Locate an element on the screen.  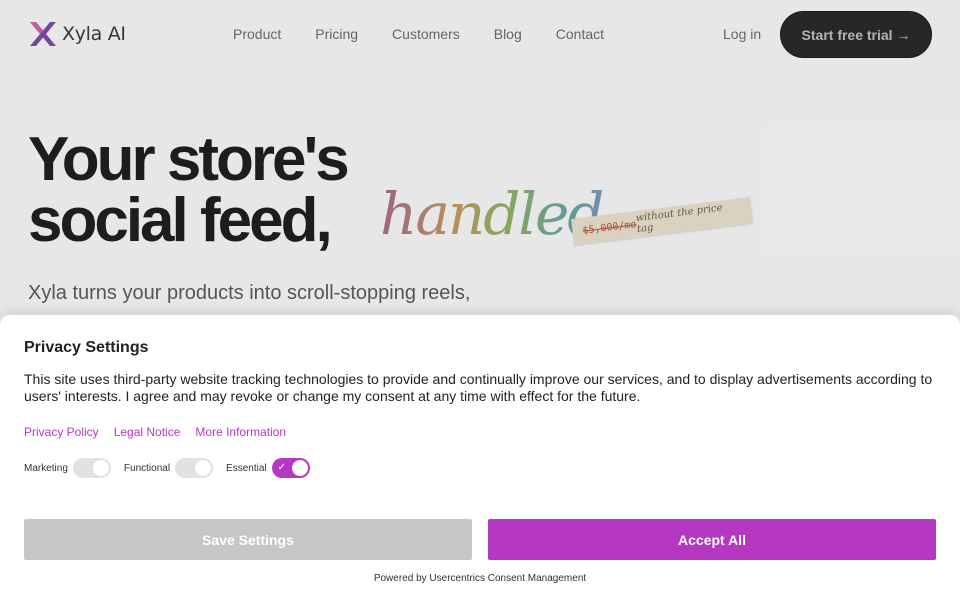
toggle-group-functional: Functional is located at coordinates (168, 468).